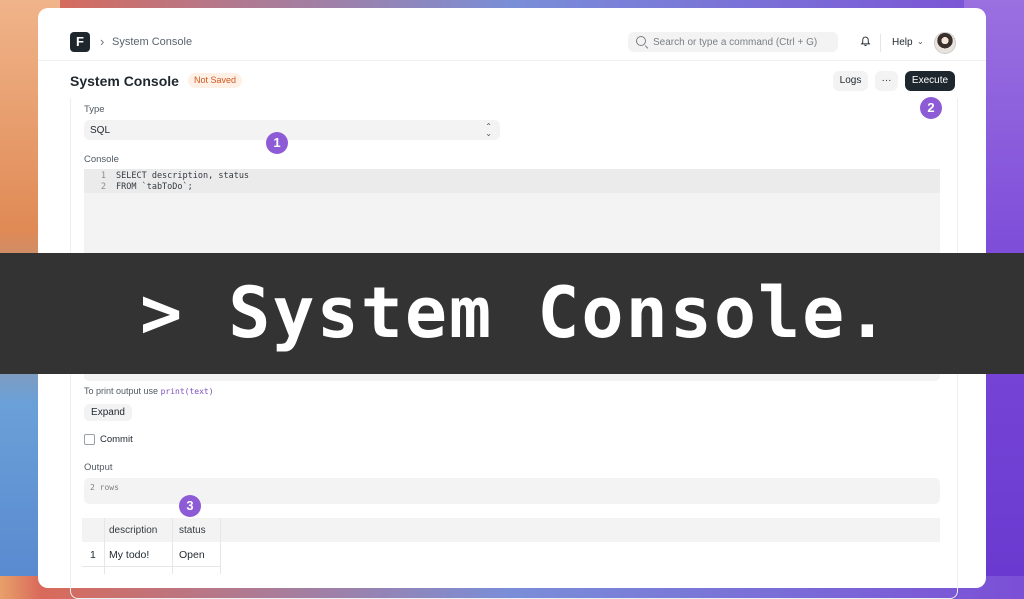 This screenshot has width=1024, height=599. What do you see at coordinates (80, 42) in the screenshot?
I see `app-logo-icon: F` at bounding box center [80, 42].